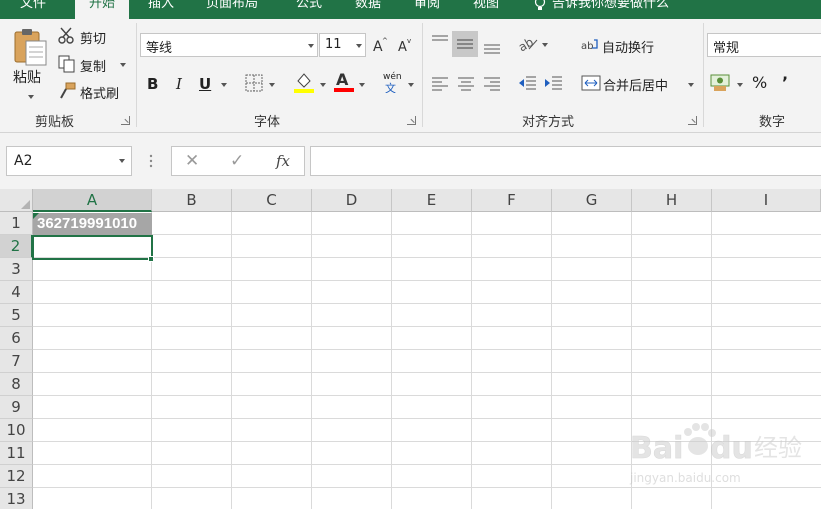 The image size is (821, 509). Describe the element at coordinates (16, 453) in the screenshot. I see `row-header-11: 11` at that location.